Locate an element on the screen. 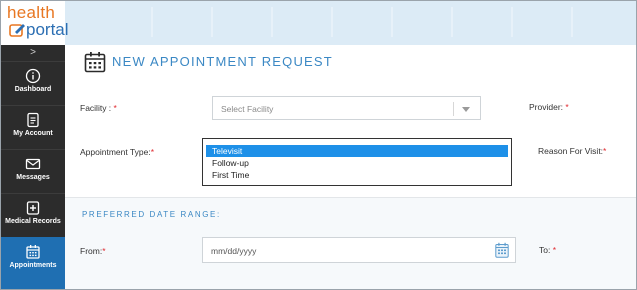 The image size is (637, 290). header-background is located at coordinates (356, 22).